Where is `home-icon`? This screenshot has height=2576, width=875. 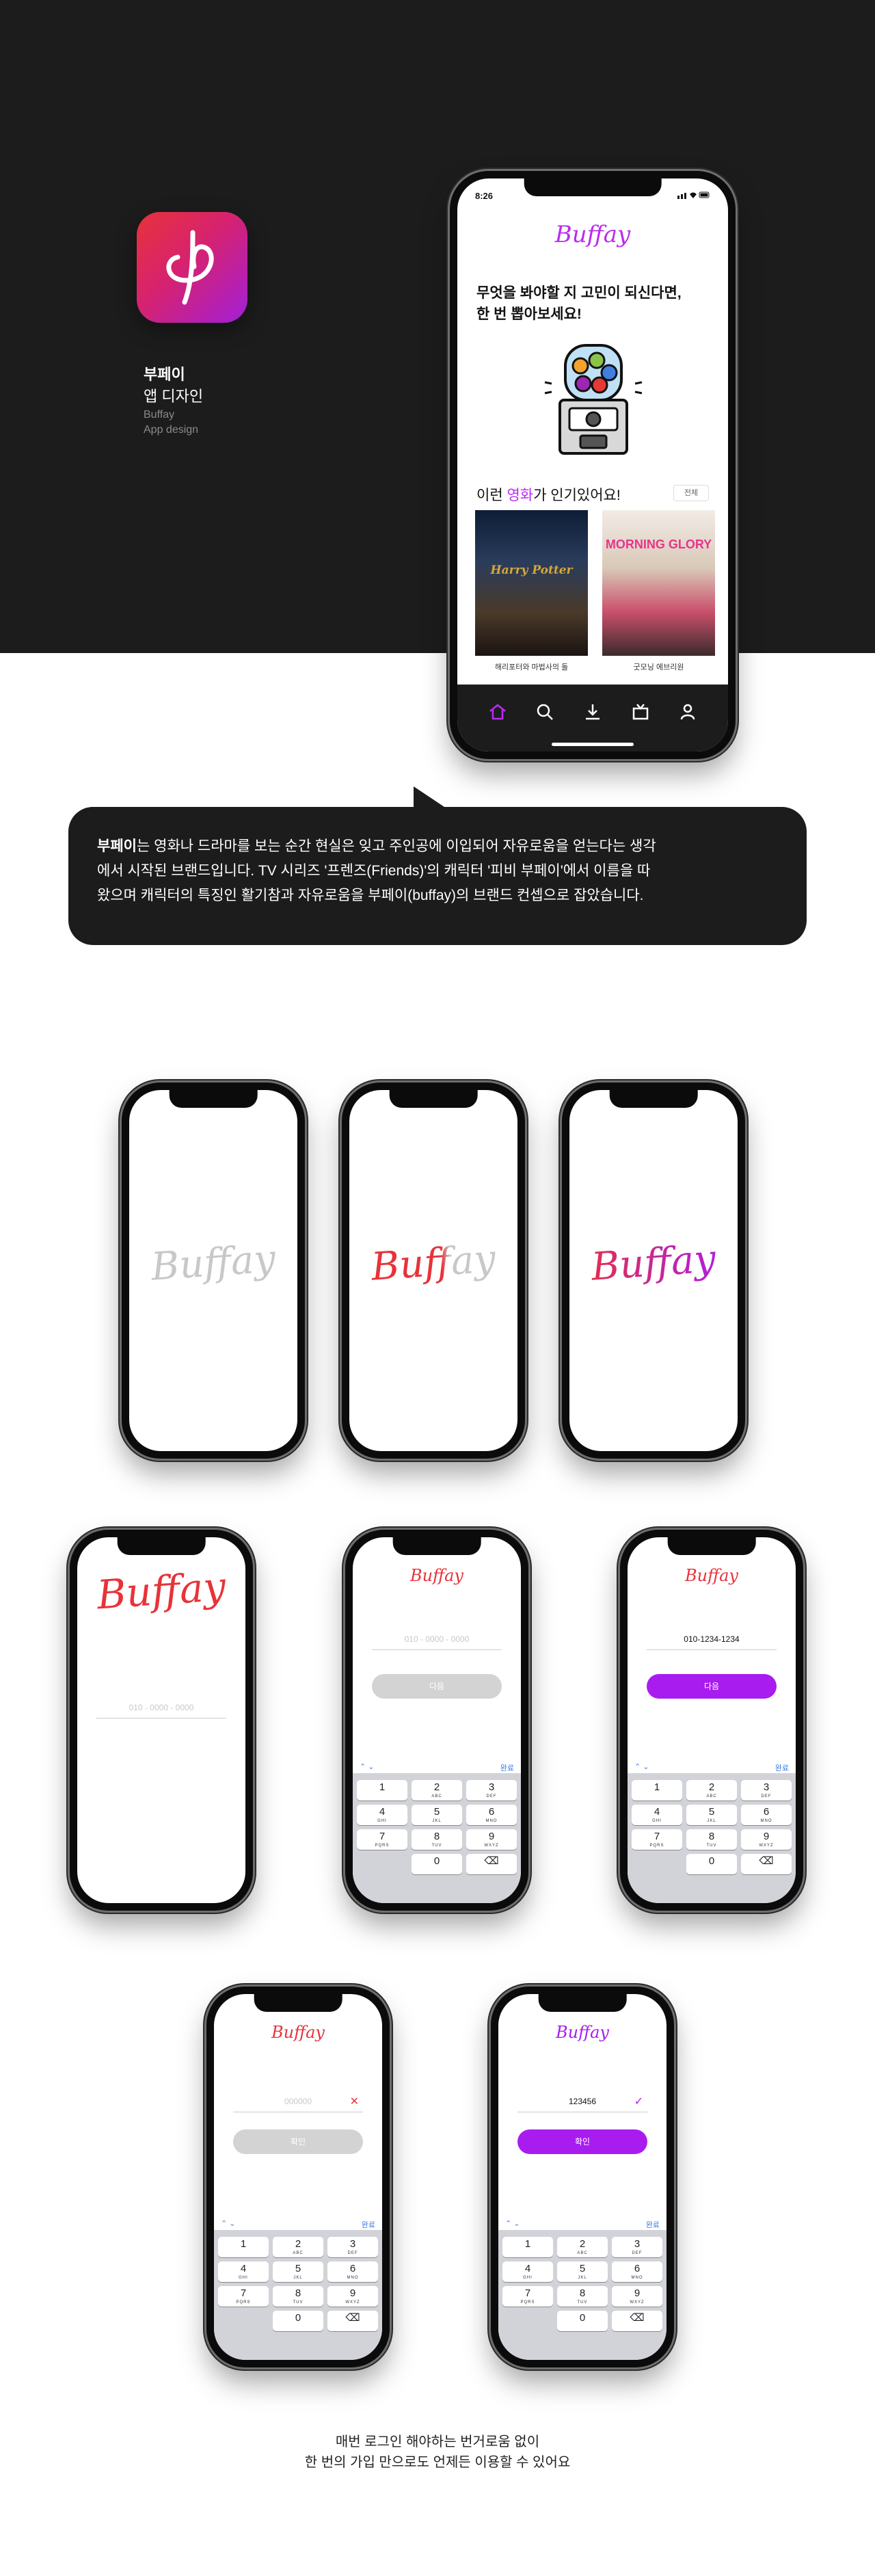 home-icon is located at coordinates (497, 712).